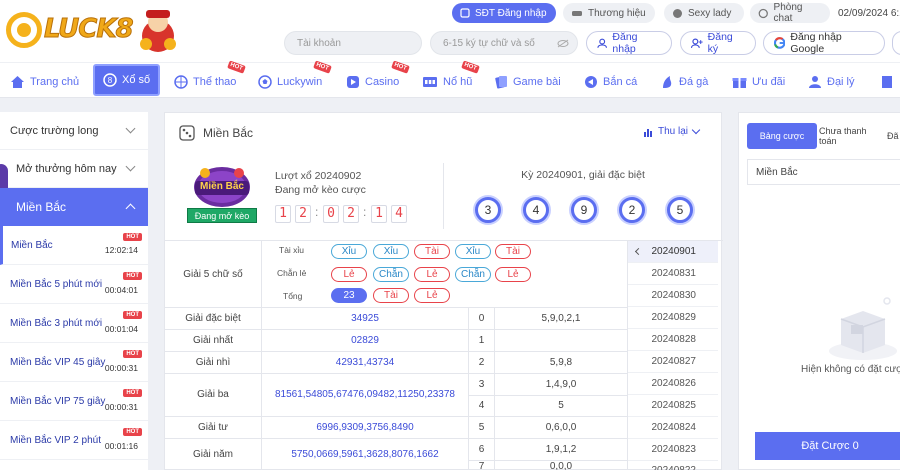 The width and height of the screenshot is (900, 470). What do you see at coordinates (473, 251) in the screenshot?
I see `tai-xiu-tag: Xỉu` at bounding box center [473, 251].